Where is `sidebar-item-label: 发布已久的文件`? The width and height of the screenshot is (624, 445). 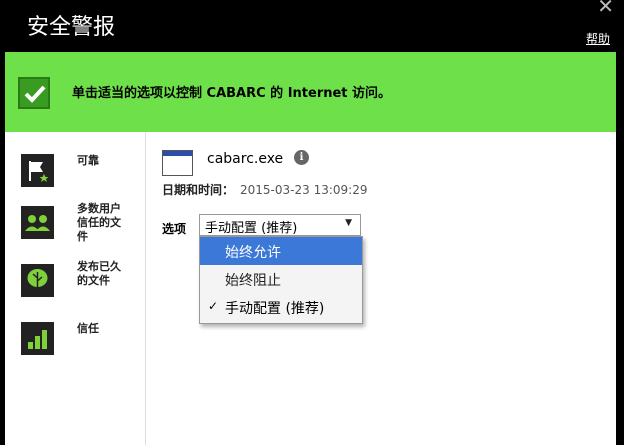 sidebar-item-label: 发布已久的文件 is located at coordinates (99, 273).